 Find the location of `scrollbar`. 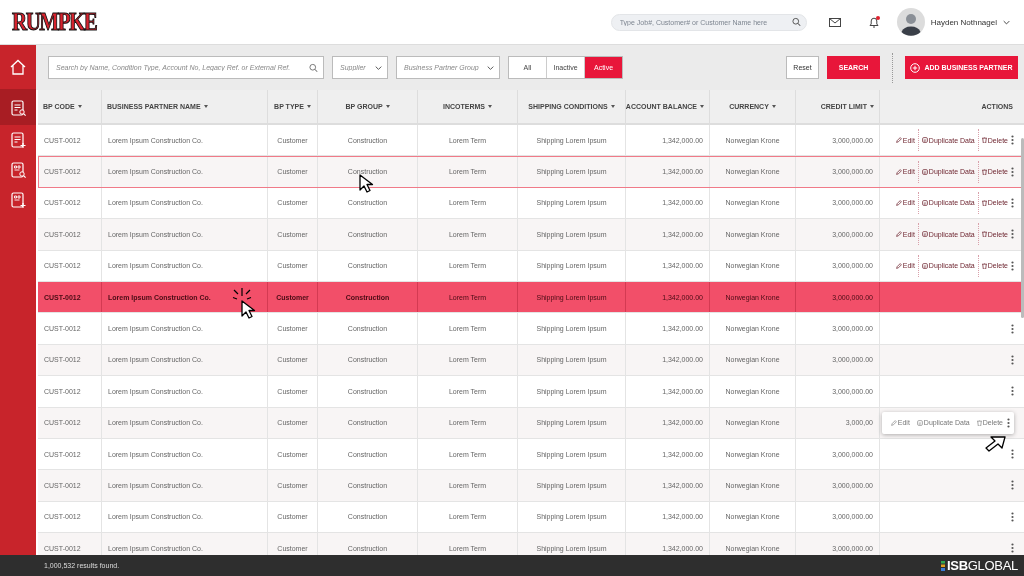

scrollbar is located at coordinates (1022, 228).